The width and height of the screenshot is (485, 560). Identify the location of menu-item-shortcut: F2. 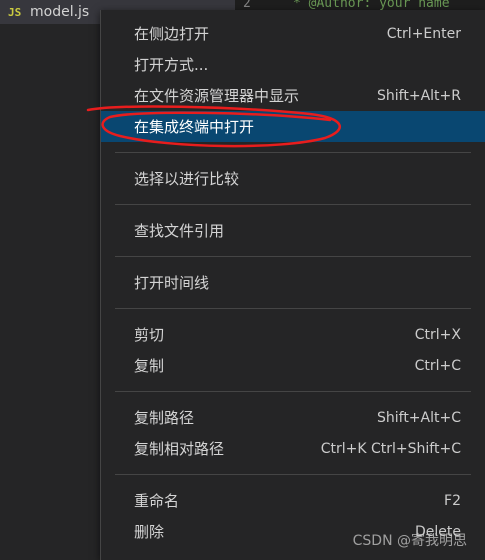
(452, 500).